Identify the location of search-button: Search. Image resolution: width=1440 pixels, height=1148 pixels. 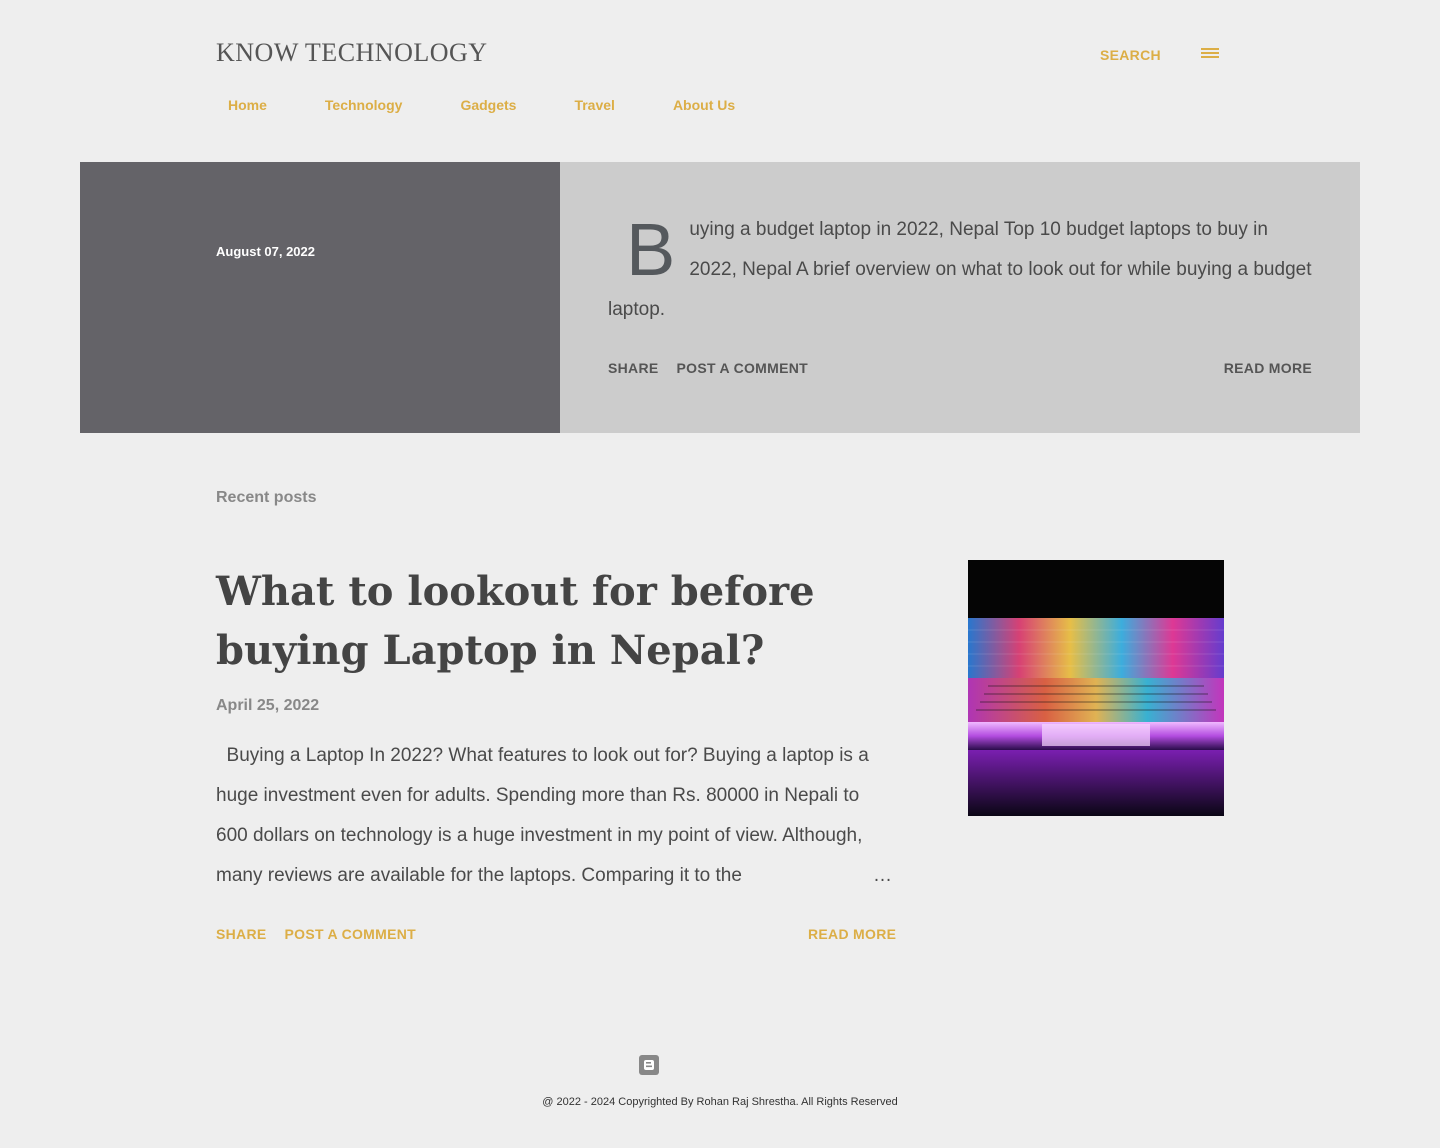
(1130, 55).